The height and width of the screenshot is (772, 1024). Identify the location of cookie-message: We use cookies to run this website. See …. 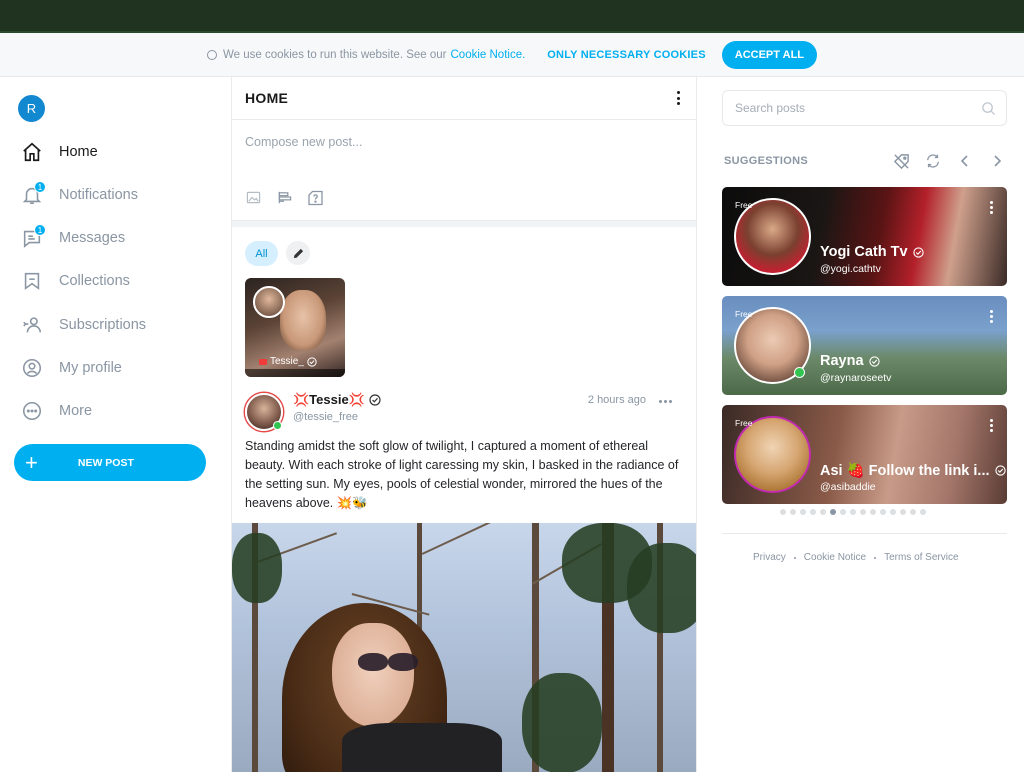
(334, 54).